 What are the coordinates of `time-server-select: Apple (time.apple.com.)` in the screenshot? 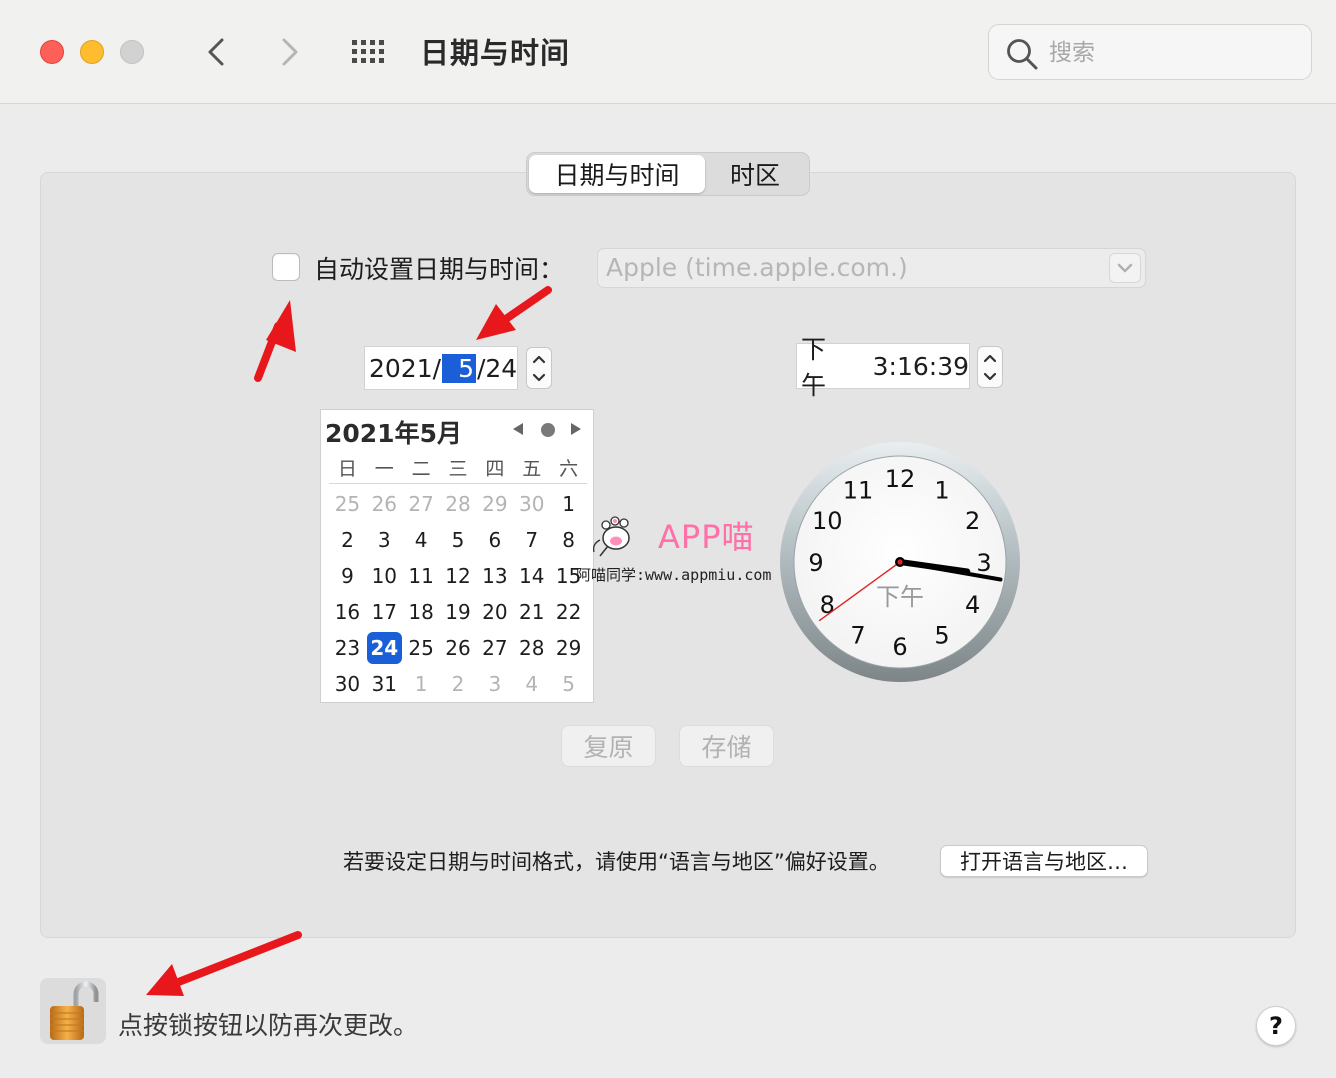 It's located at (871, 268).